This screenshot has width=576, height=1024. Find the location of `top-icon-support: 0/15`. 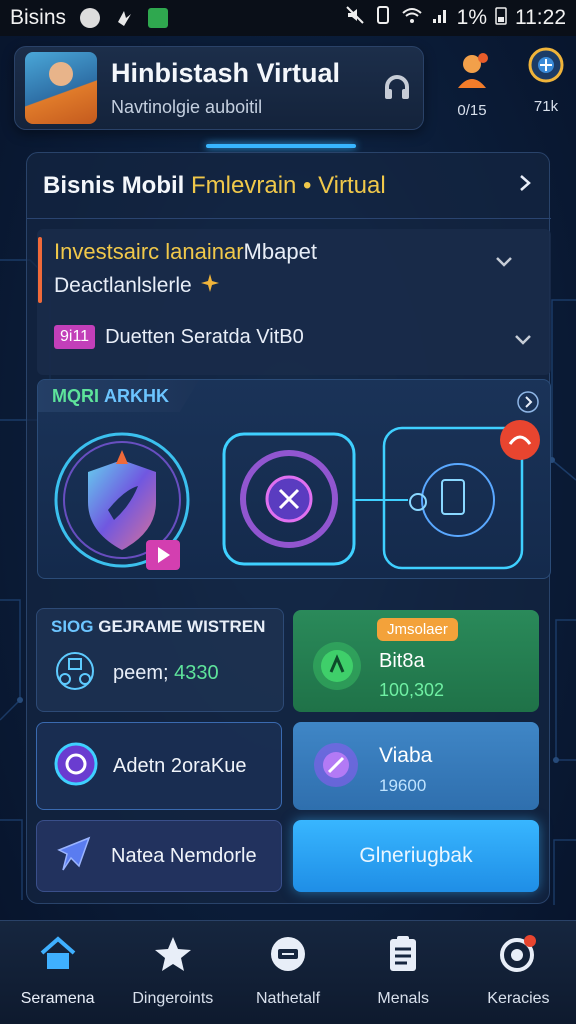

top-icon-support: 0/15 is located at coordinates (472, 84).